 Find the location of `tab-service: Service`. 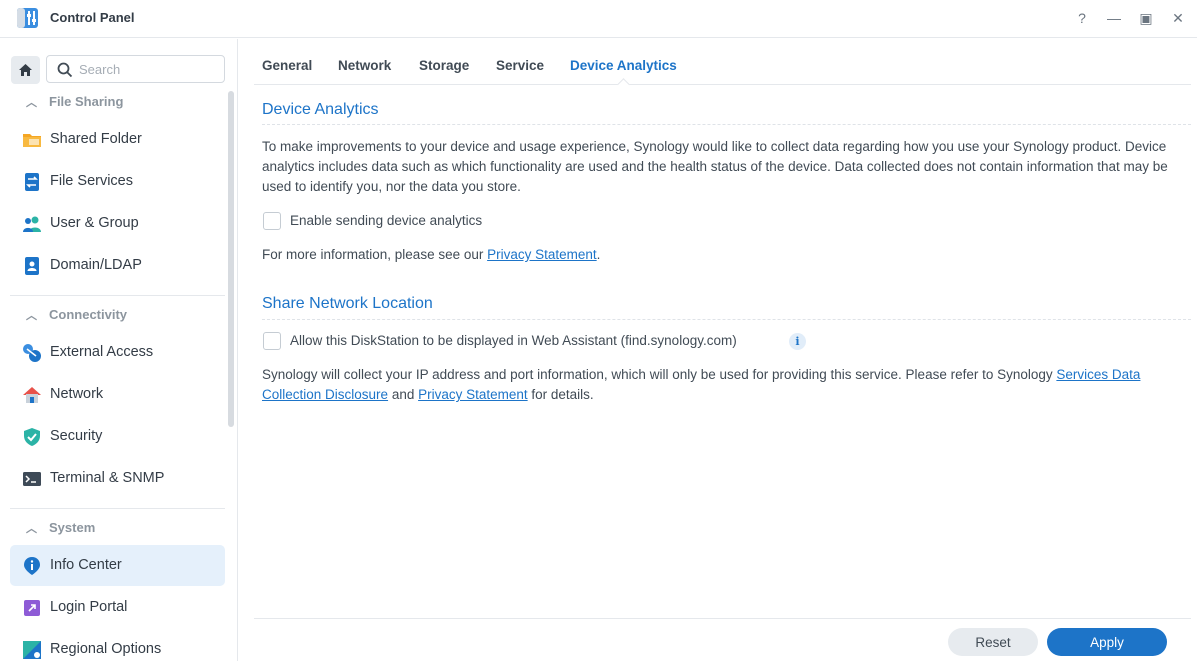

tab-service: Service is located at coordinates (520, 65).